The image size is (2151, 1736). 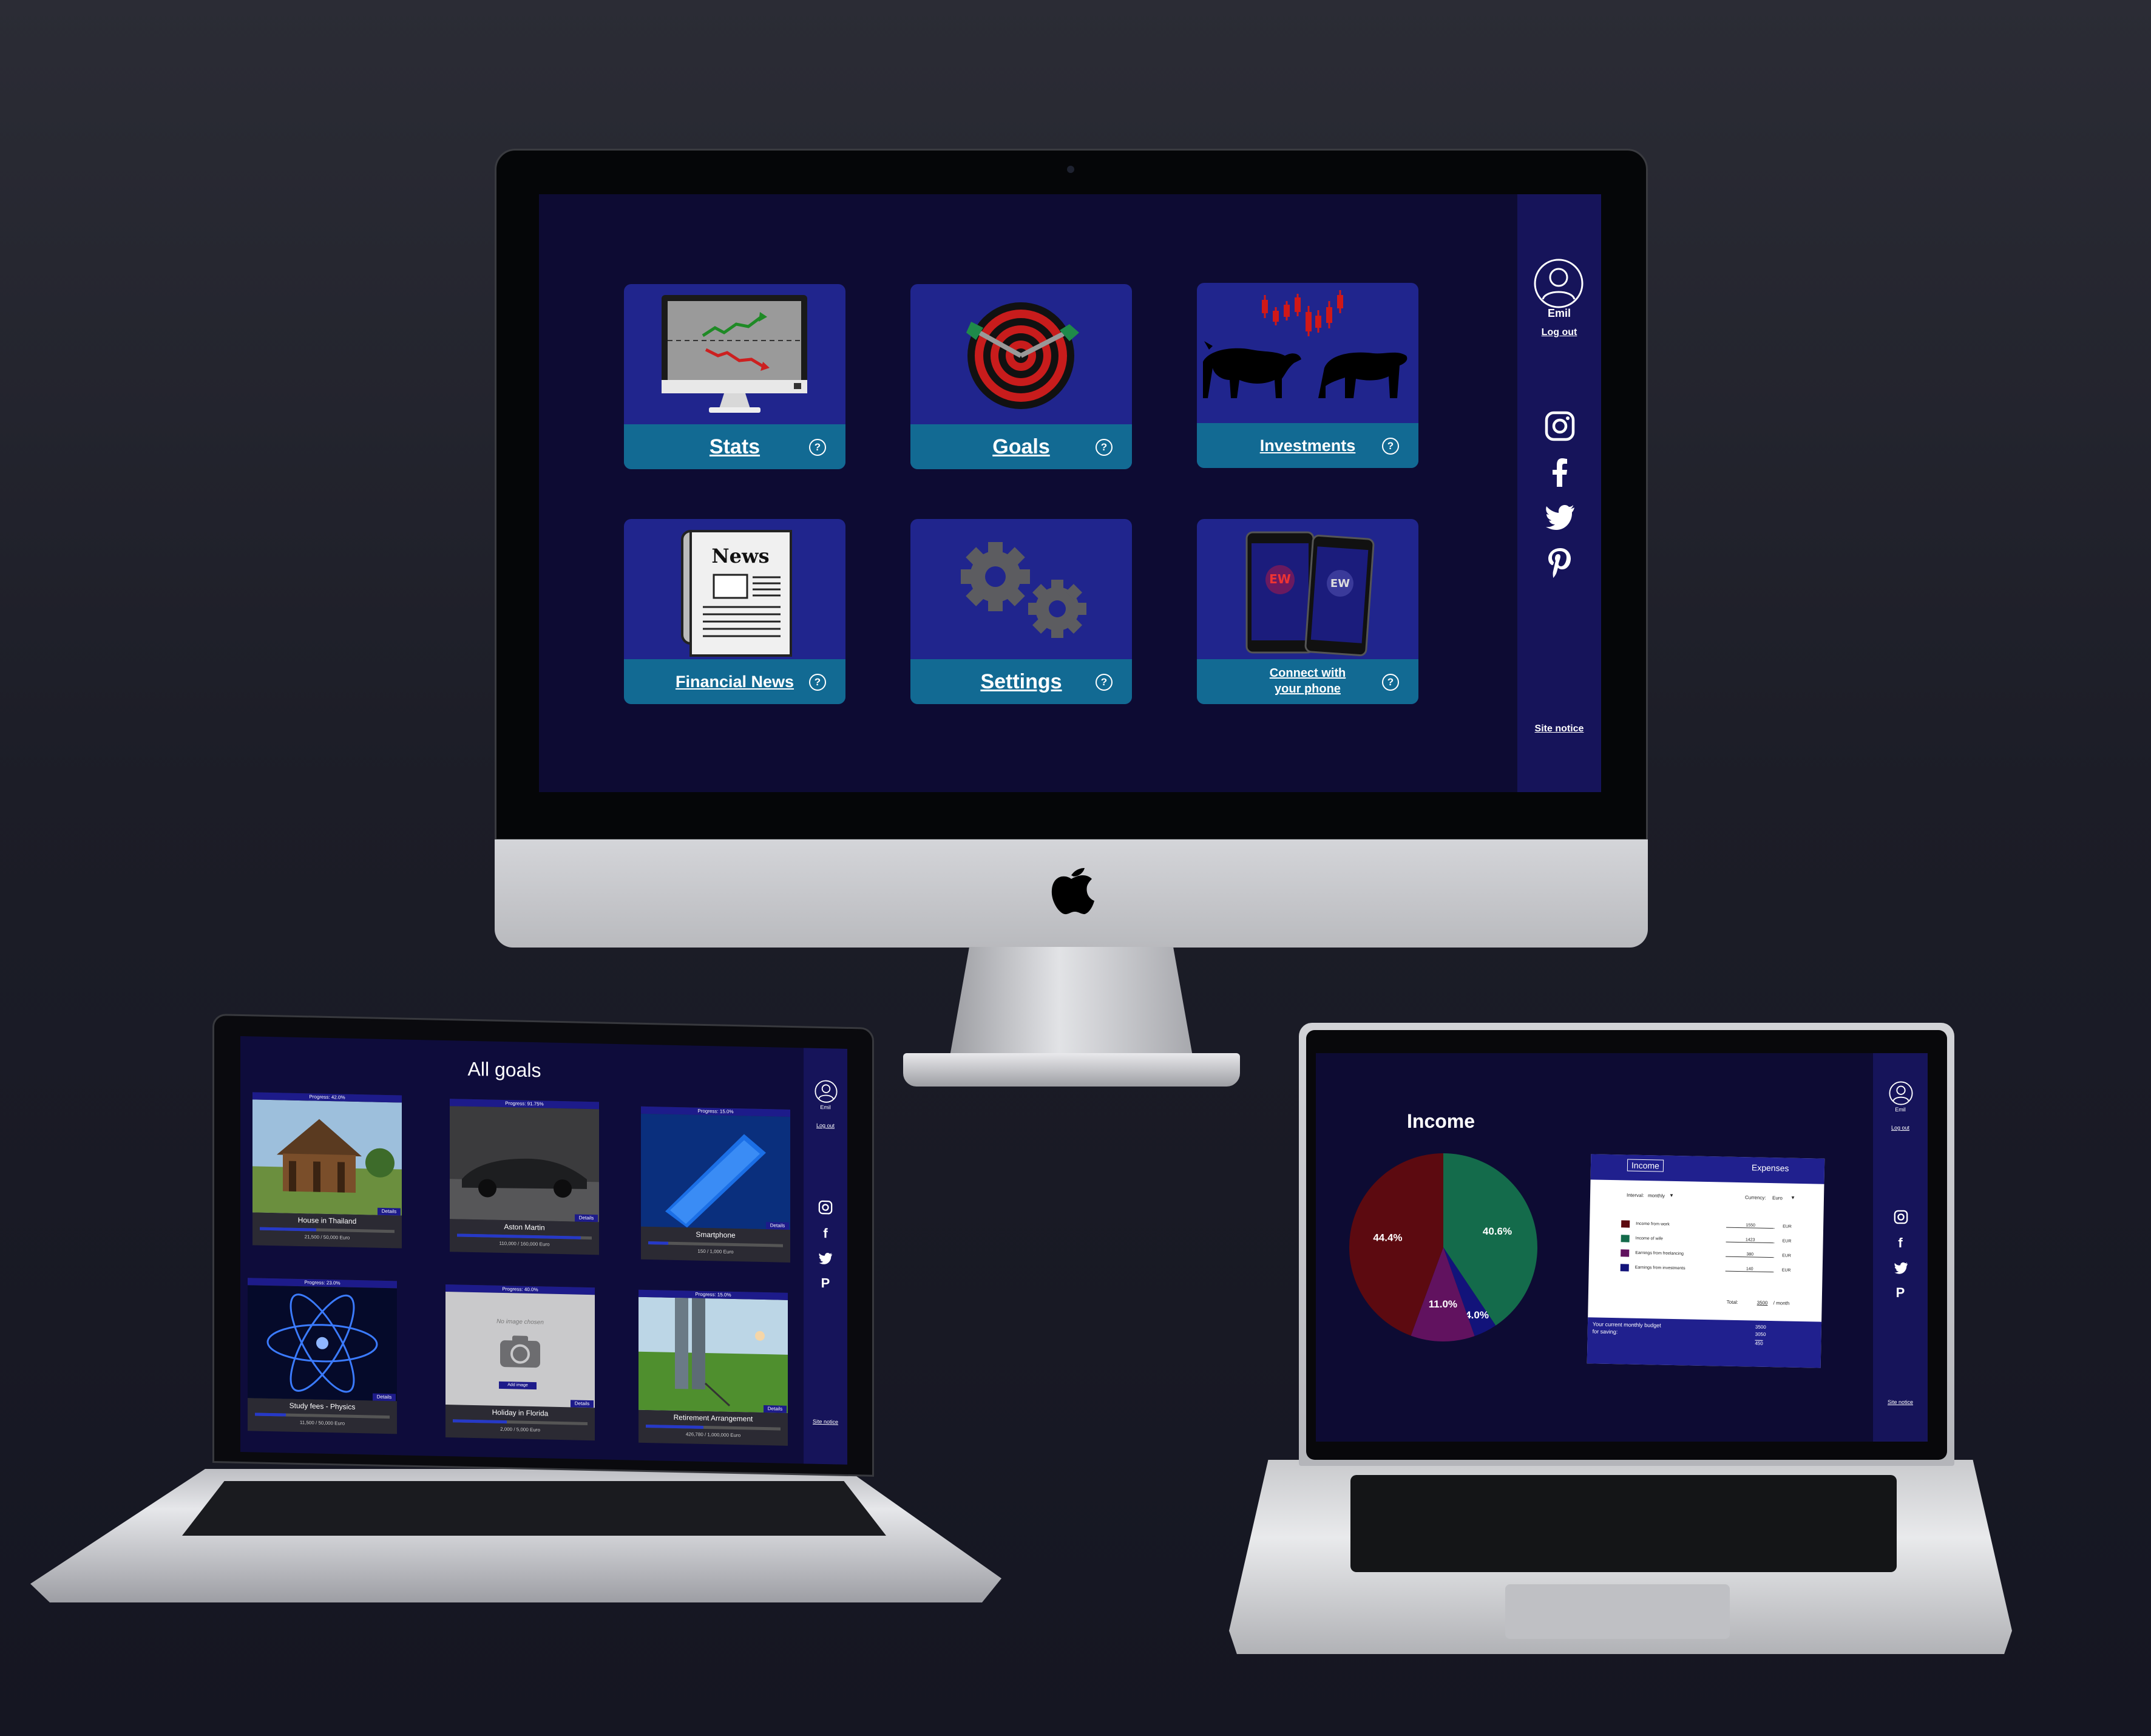 What do you see at coordinates (1750, 1240) in the screenshot?
I see `row-amount-field: 1423` at bounding box center [1750, 1240].